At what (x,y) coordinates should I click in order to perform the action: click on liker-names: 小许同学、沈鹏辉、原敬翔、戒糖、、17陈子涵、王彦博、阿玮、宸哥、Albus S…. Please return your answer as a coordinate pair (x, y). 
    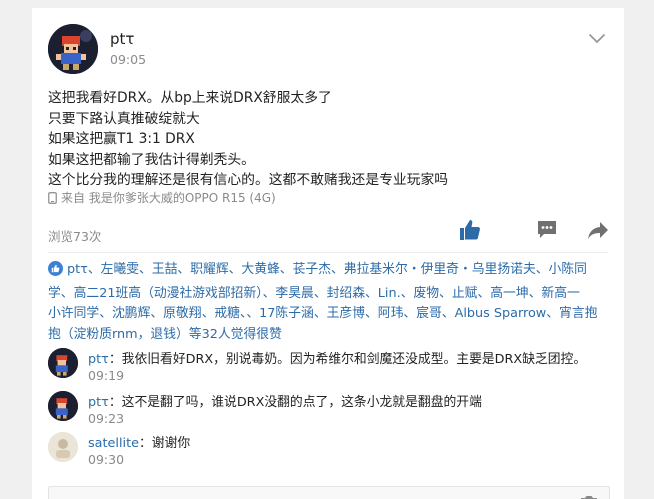
    Looking at the image, I should click on (322, 313).